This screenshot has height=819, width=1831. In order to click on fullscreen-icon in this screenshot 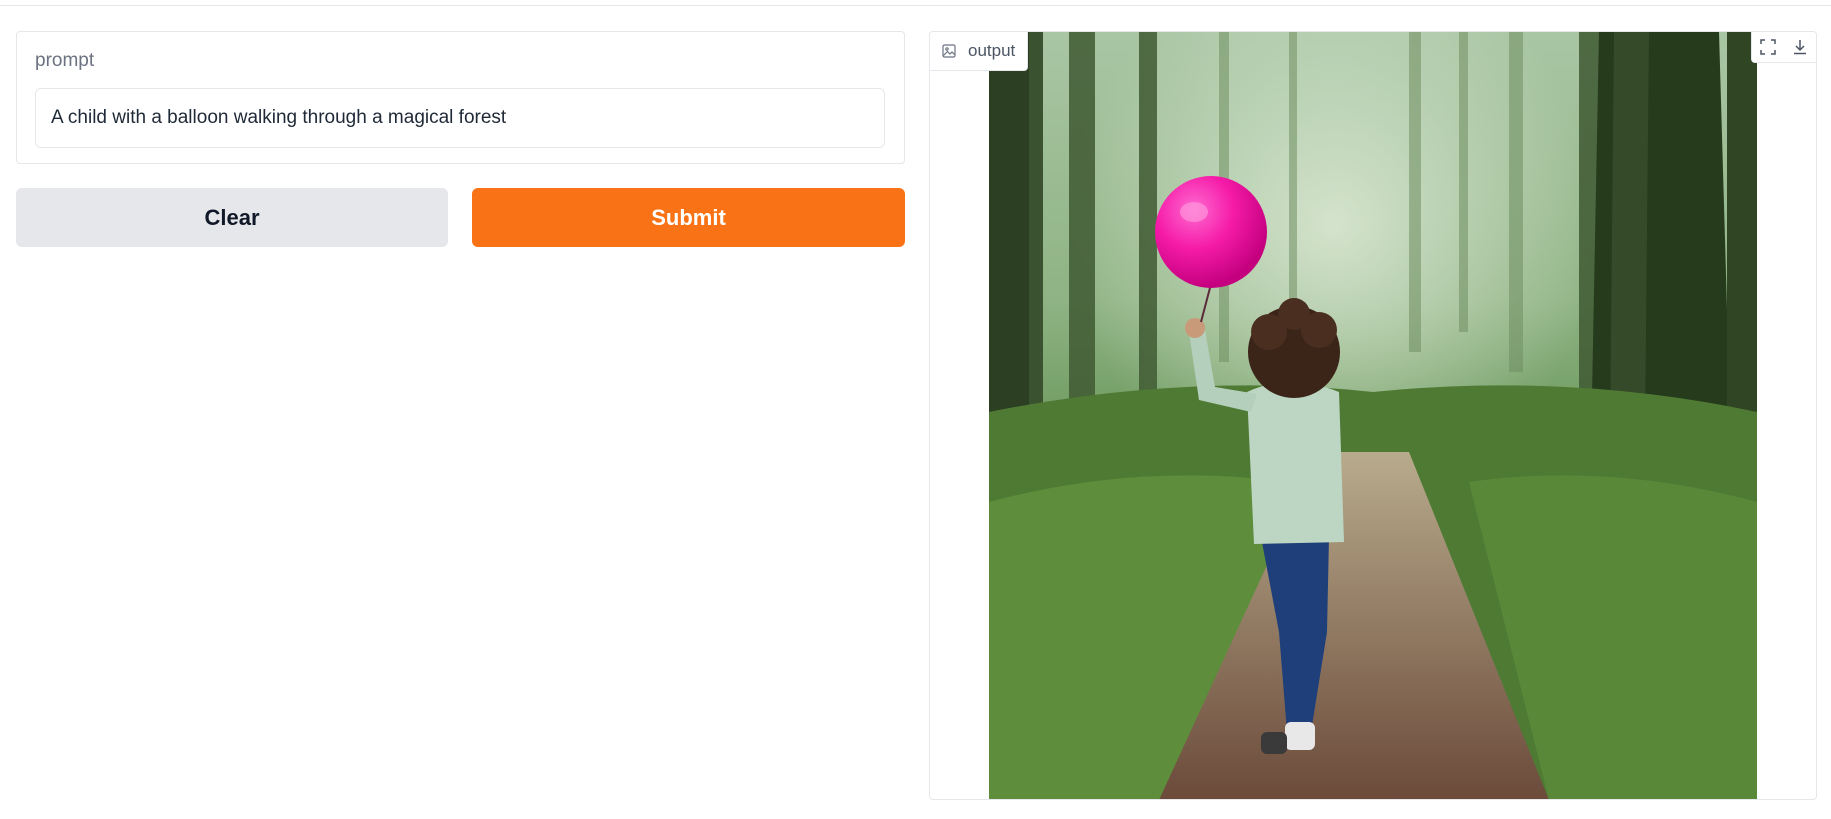, I will do `click(1768, 47)`.